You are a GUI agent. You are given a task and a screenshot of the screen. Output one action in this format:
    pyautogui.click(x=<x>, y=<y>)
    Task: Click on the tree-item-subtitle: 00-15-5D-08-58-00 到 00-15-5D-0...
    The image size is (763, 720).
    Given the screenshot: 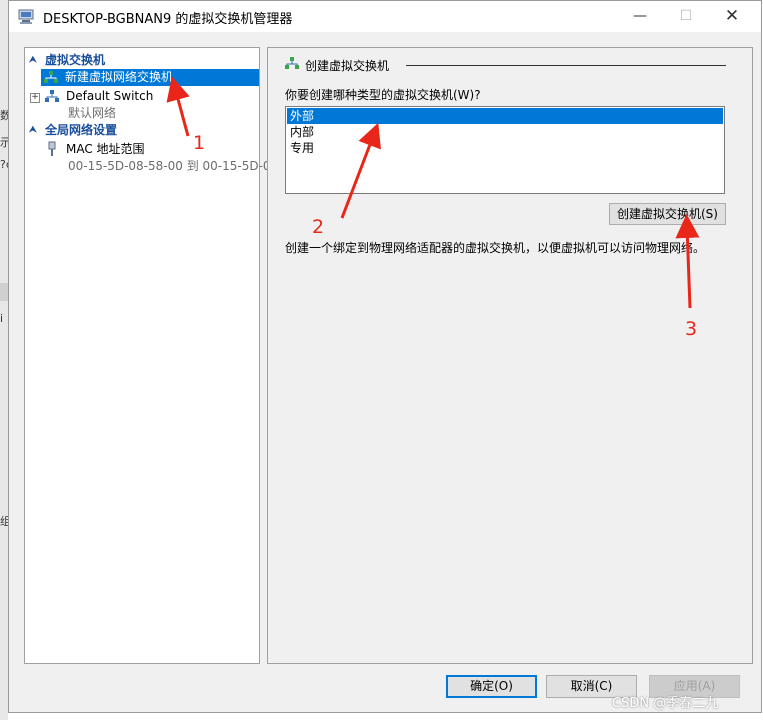 What is the action you would take?
    pyautogui.click(x=175, y=166)
    